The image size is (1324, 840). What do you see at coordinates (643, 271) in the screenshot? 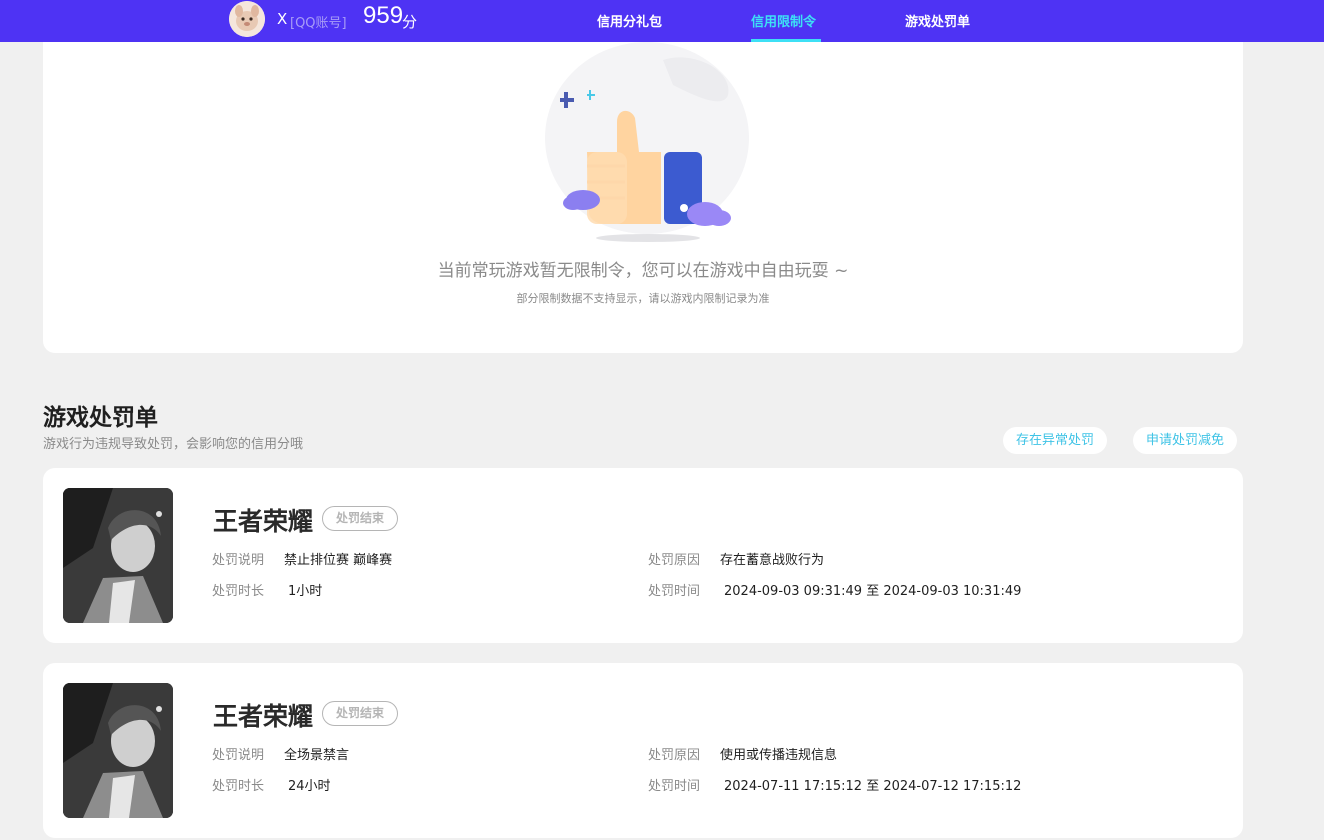
I see `empty-restriction-title: 当前常玩游戏暂无限制令，您可以在游戏中自由玩耍 ~` at bounding box center [643, 271].